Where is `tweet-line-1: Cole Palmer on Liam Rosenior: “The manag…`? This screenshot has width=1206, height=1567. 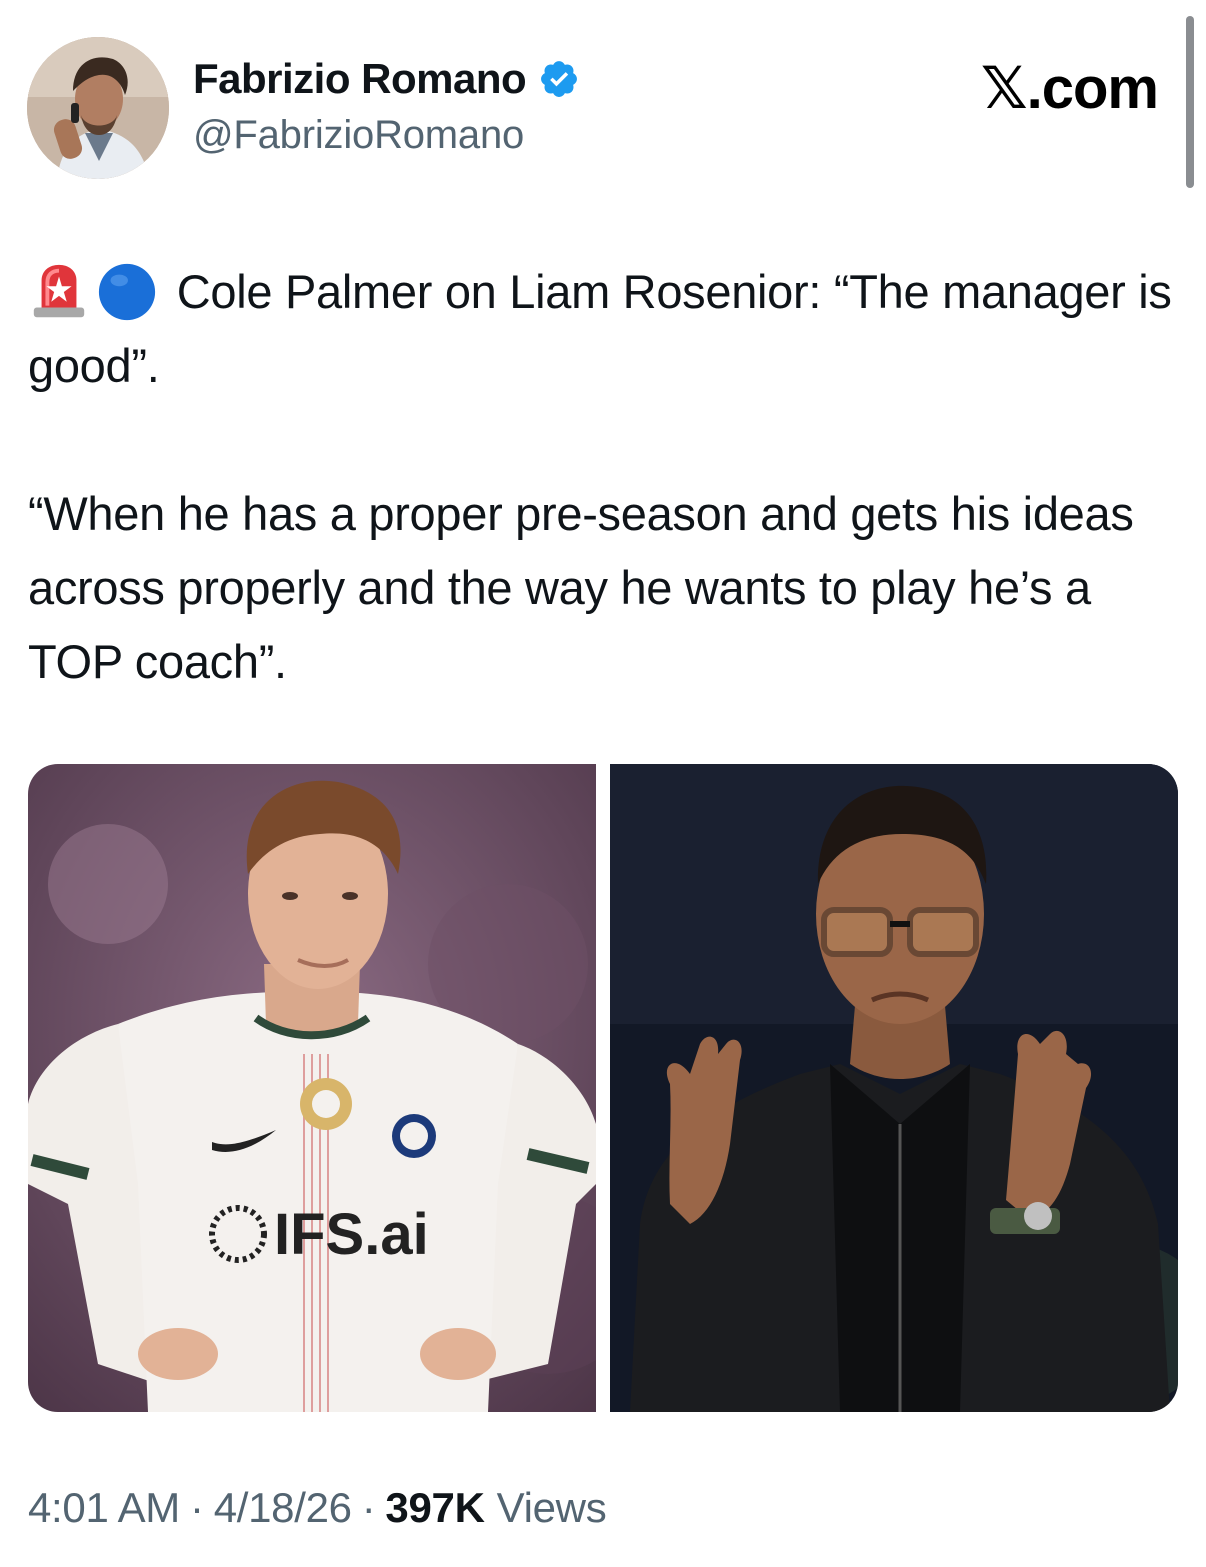
tweet-line-1: Cole Palmer on Liam Rosenior: “The manag… is located at coordinates (600, 328).